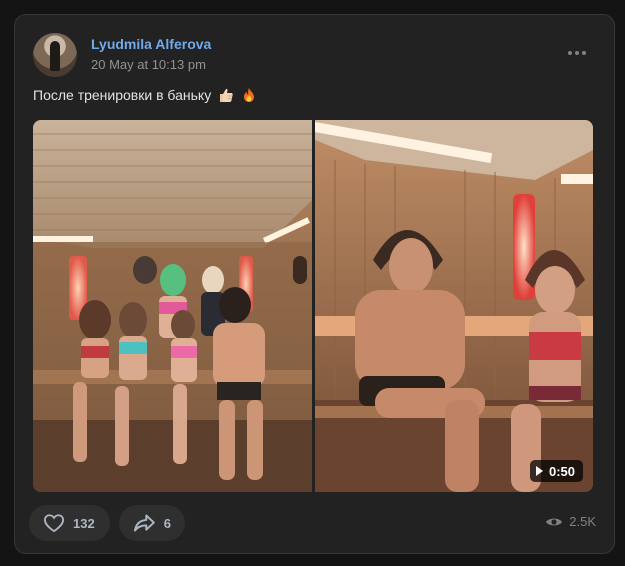 The image size is (625, 566). I want to click on eye-icon, so click(554, 521).